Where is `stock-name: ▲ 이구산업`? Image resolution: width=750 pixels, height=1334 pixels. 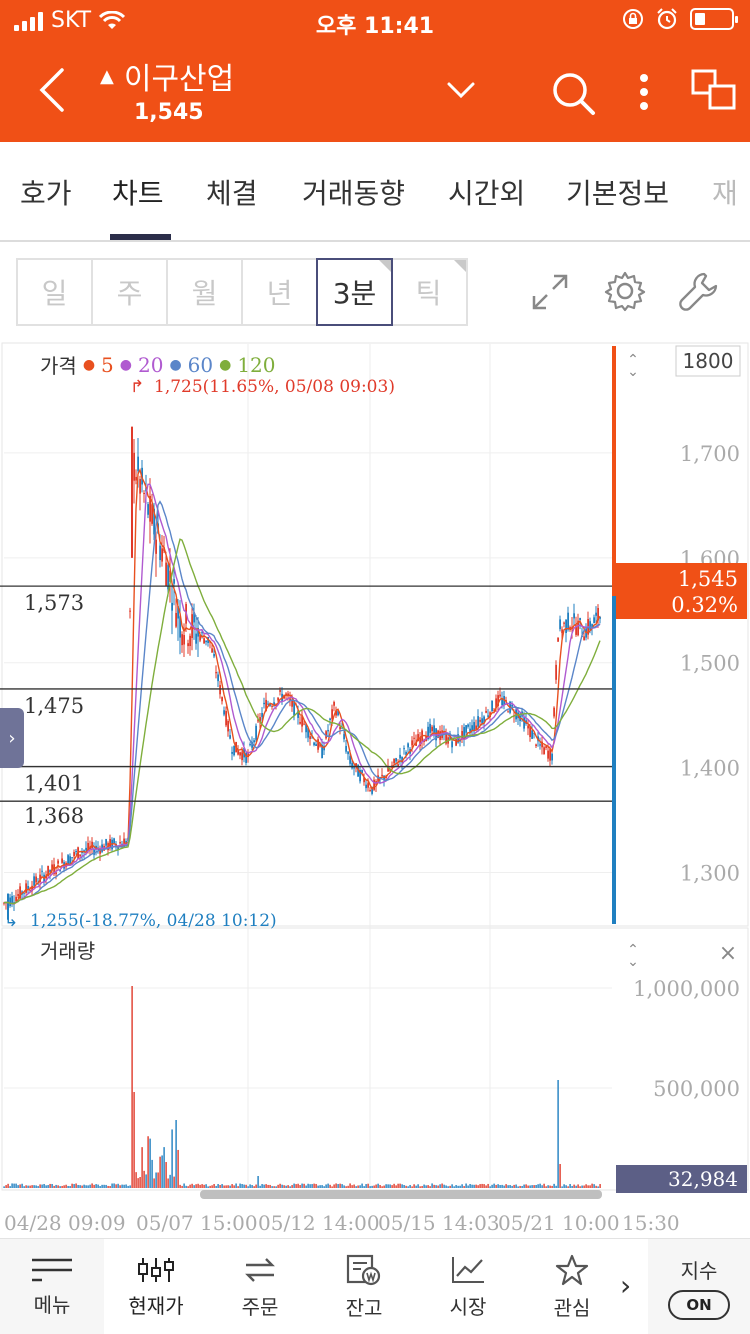
stock-name: ▲ 이구산업 is located at coordinates (167, 76).